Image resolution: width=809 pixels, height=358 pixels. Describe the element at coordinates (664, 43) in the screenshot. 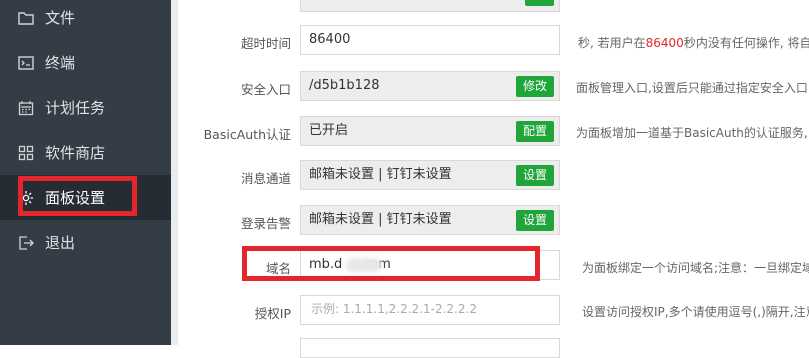

I see `timeout-tip-number: 86400` at that location.